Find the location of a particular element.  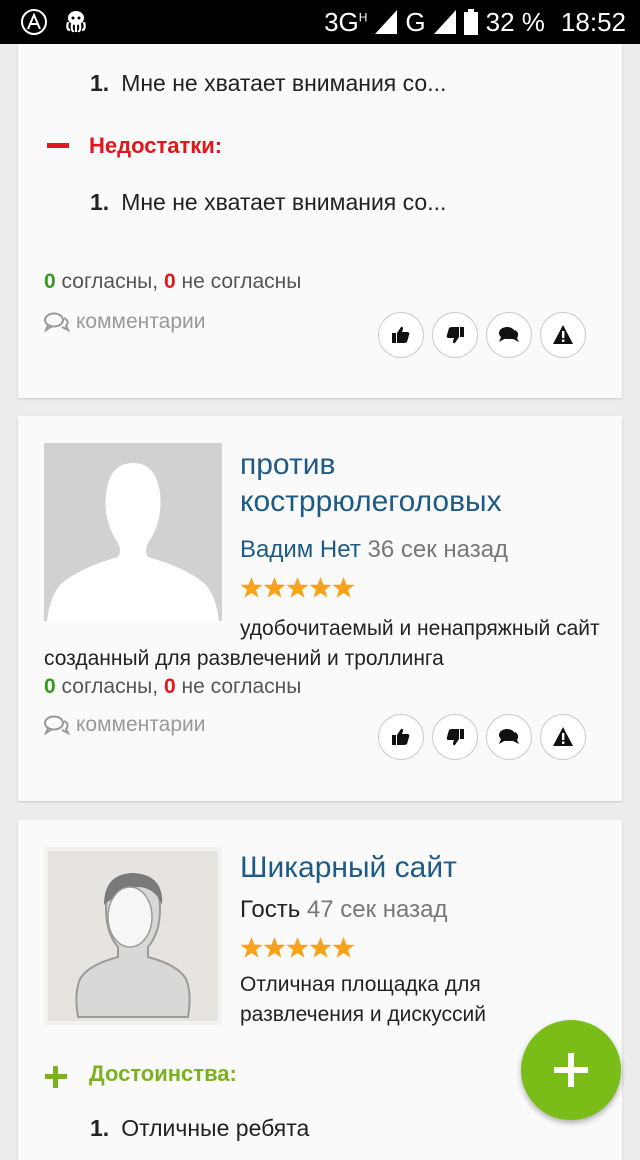

avatar-guest is located at coordinates (133, 936).